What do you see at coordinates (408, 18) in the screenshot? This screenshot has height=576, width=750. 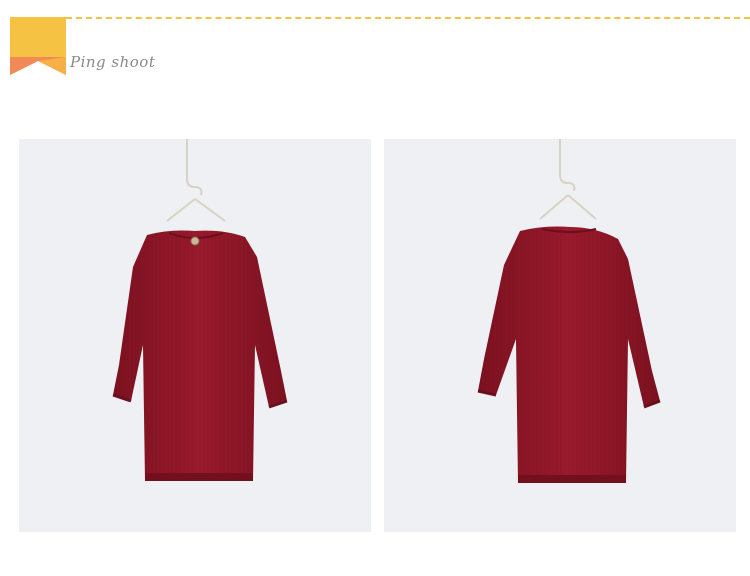 I see `dashed-divider` at bounding box center [408, 18].